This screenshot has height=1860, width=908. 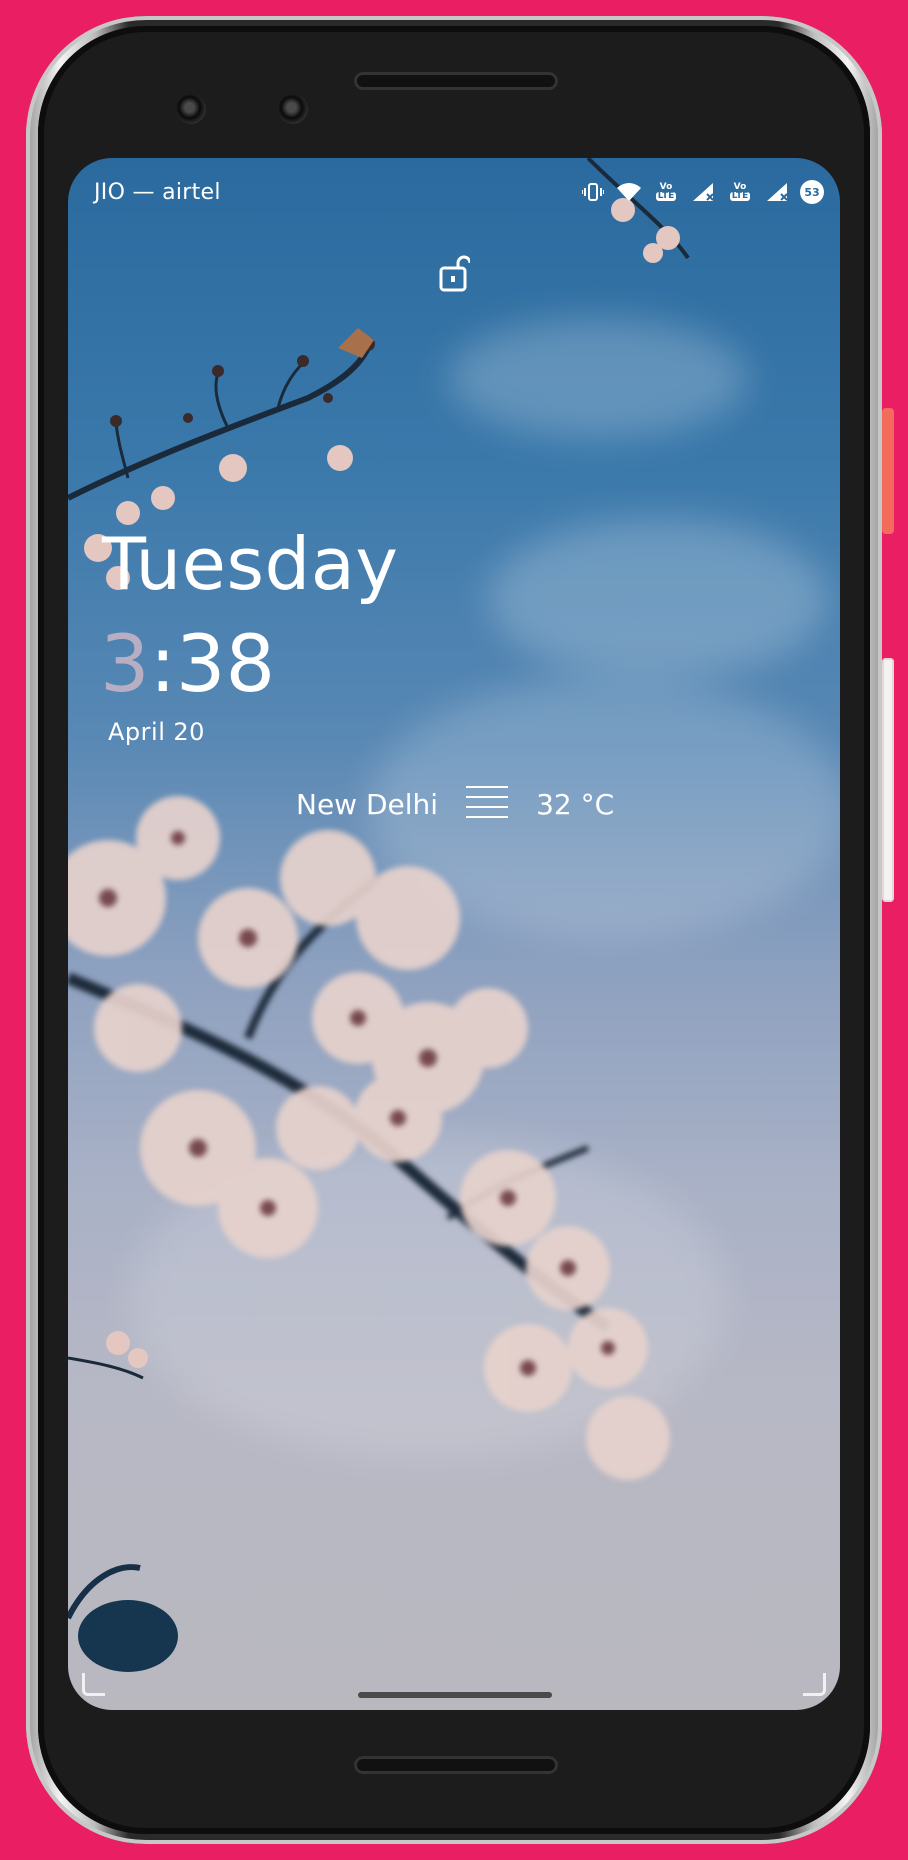 What do you see at coordinates (454, 193) in the screenshot?
I see `status-bar: JIO — airtel Vo LTE Vo LTE 53` at bounding box center [454, 193].